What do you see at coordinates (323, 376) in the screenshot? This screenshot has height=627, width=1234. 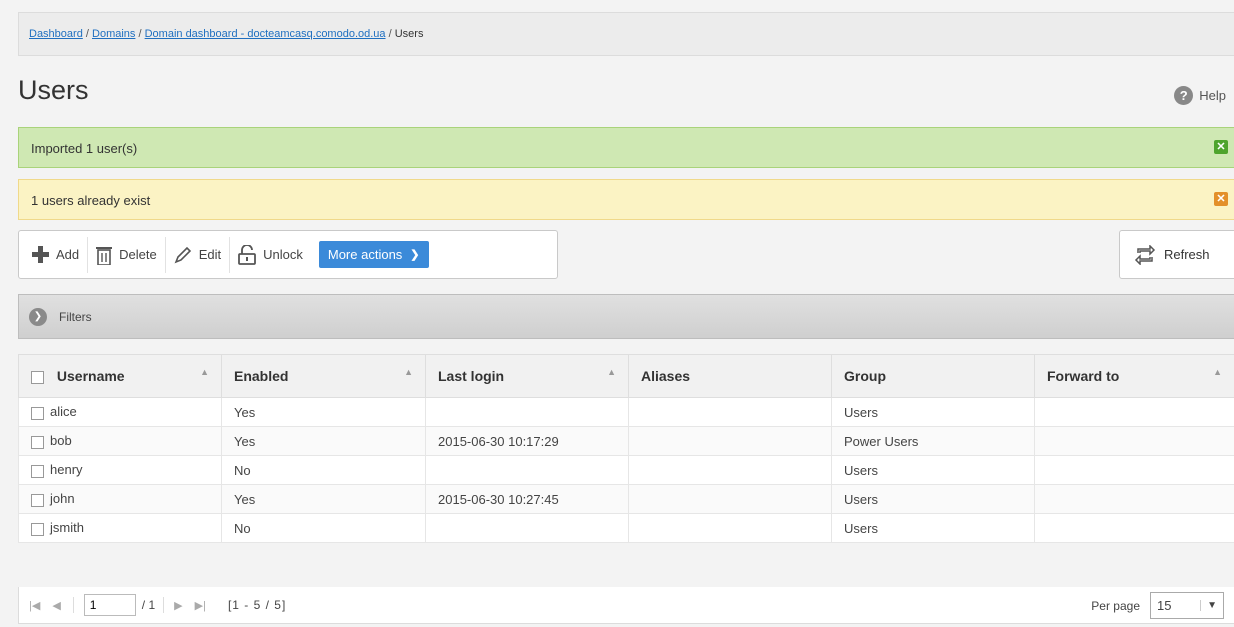 I see `column-enabled: Enabled ▲` at bounding box center [323, 376].